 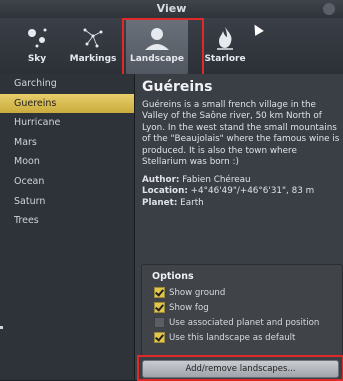 What do you see at coordinates (171, 9) in the screenshot?
I see `window-title: View` at bounding box center [171, 9].